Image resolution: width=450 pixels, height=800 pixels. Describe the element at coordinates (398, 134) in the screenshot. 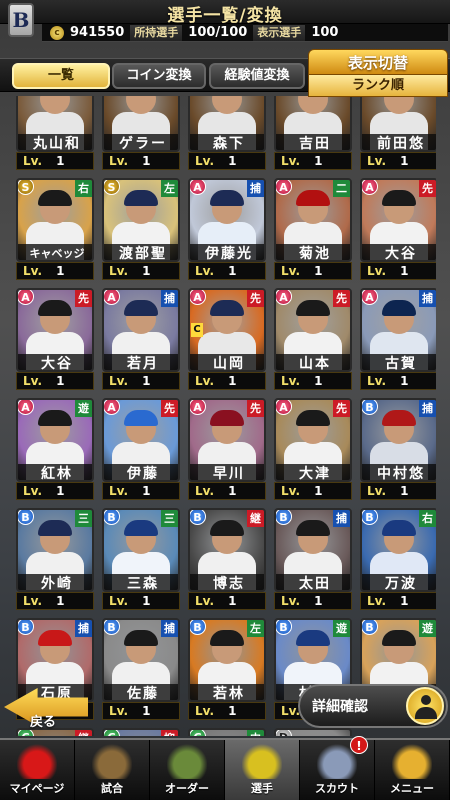

I see `player-card: 前田悠 Lv. 1` at that location.